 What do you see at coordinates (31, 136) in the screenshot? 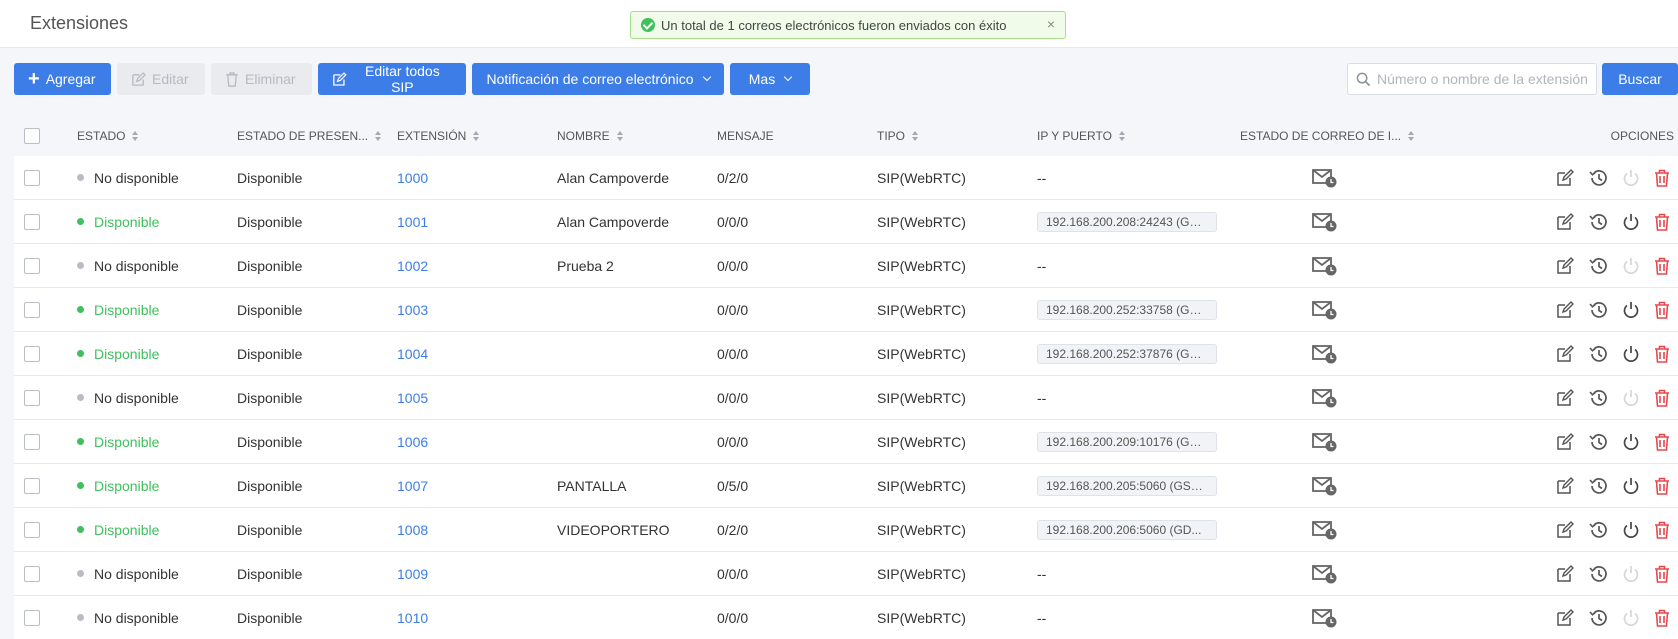
I see `select-all-checkbox` at bounding box center [31, 136].